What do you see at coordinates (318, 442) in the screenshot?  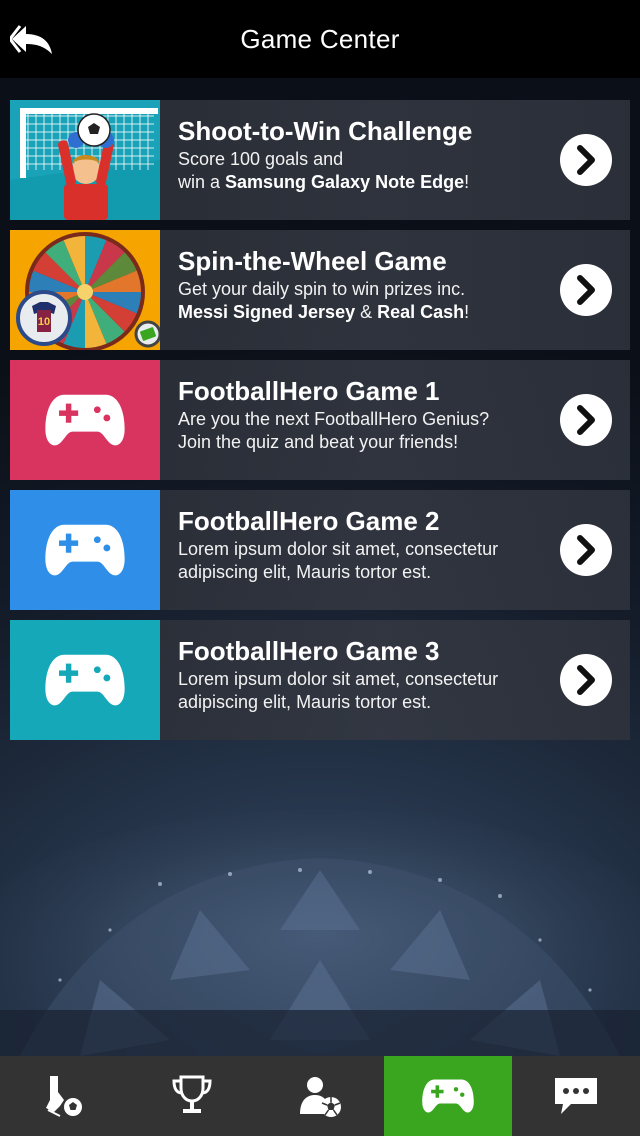 I see `game-description-line-2: Join the quiz and beat your friends!` at bounding box center [318, 442].